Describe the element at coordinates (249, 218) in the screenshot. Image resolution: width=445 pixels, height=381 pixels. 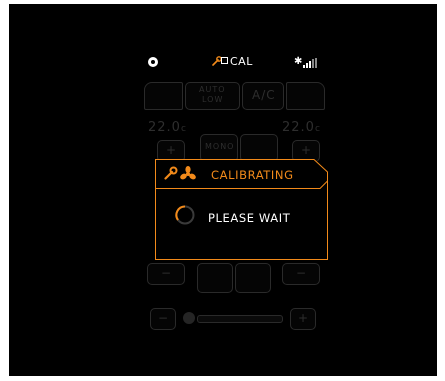
I see `dialog-message: PLEASE WAIT` at that location.